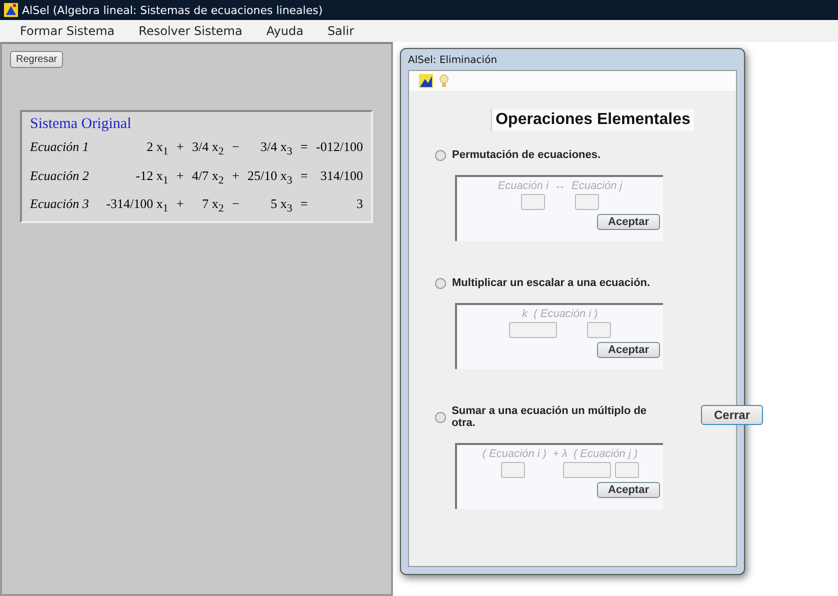 The image size is (838, 596). Describe the element at coordinates (207, 148) in the screenshot. I see `equation-term: 3/4 x$_{2}$` at that location.